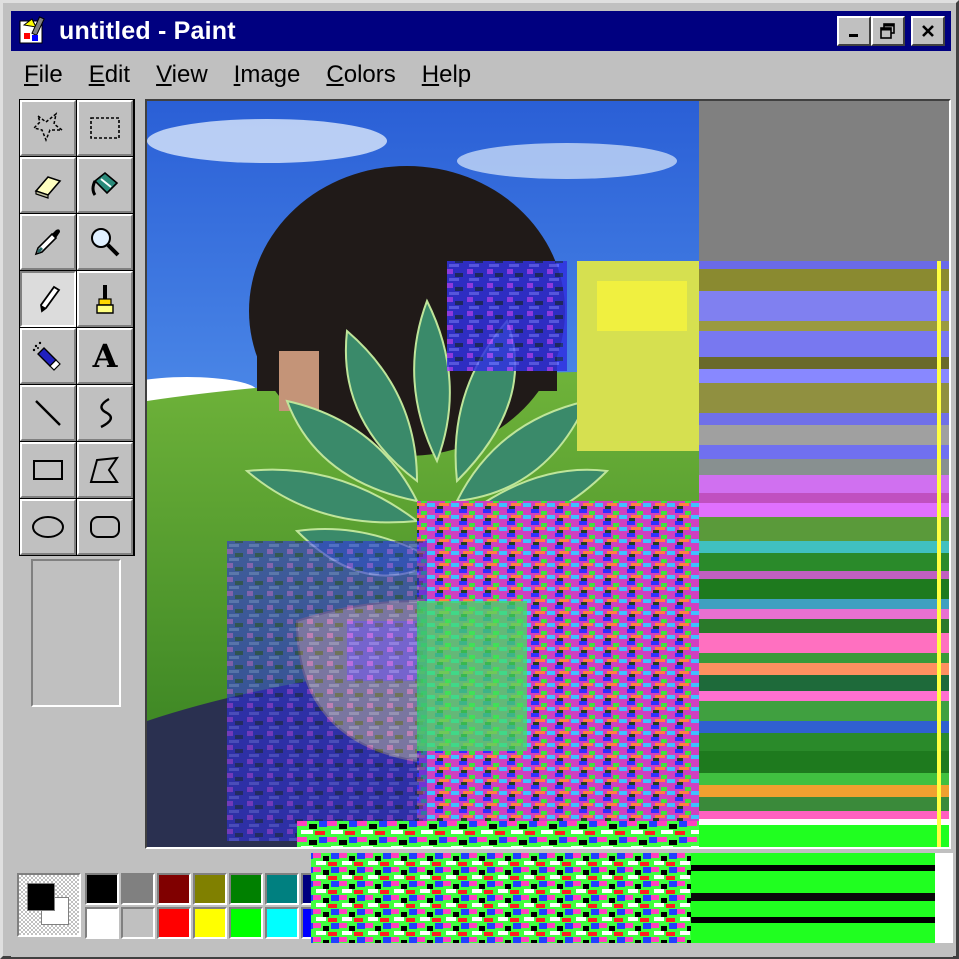 This screenshot has height=959, width=959. I want to click on menu-view: View, so click(182, 75).